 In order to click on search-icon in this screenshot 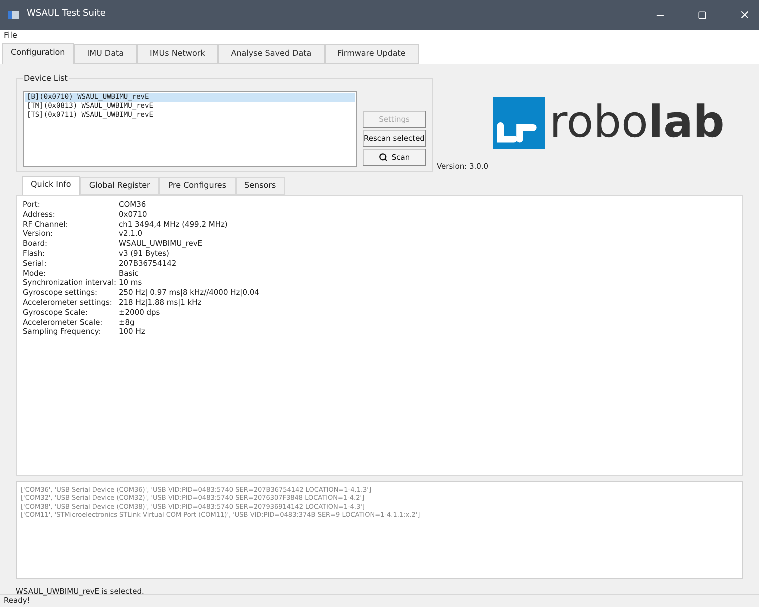, I will do `click(383, 157)`.